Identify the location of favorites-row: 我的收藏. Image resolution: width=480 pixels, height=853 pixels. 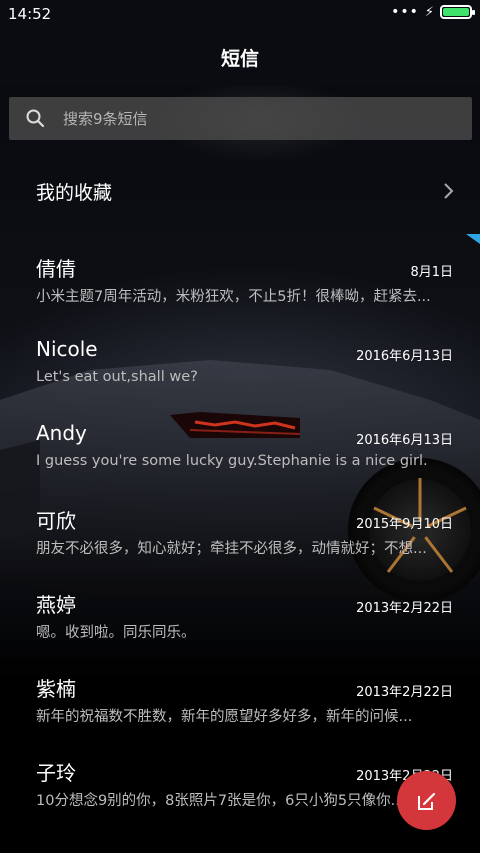
(240, 191).